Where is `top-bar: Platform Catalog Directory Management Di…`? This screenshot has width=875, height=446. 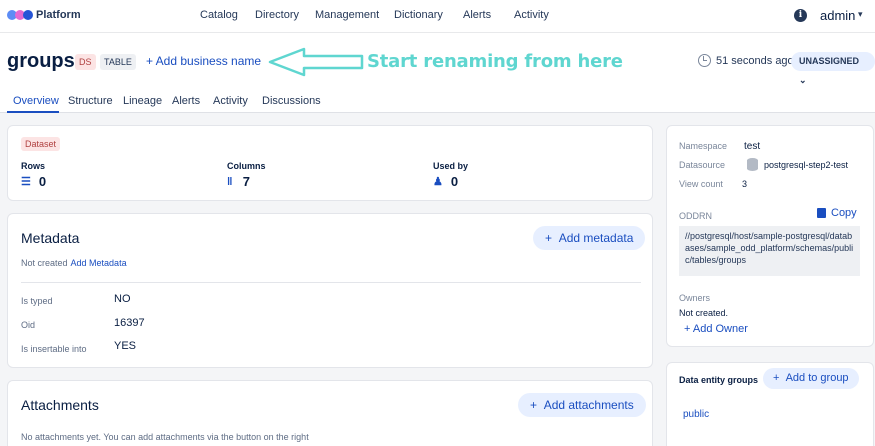 top-bar: Platform Catalog Directory Management Di… is located at coordinates (437, 16).